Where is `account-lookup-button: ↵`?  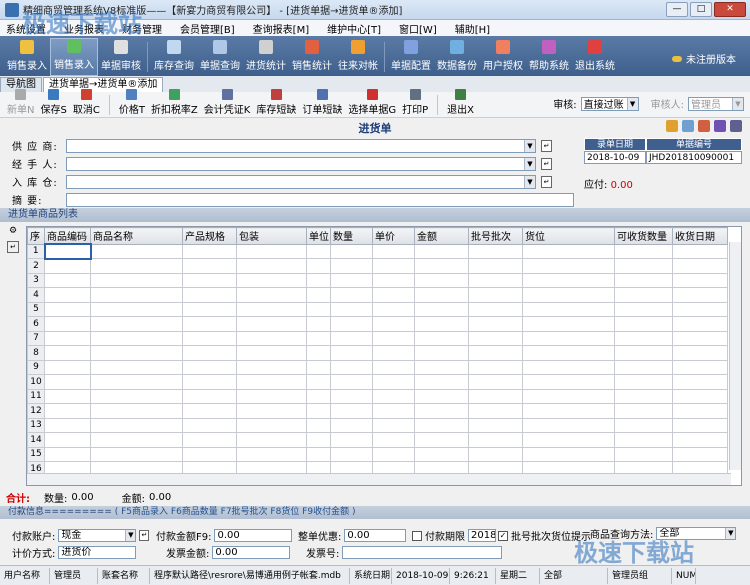 account-lookup-button: ↵ is located at coordinates (144, 535).